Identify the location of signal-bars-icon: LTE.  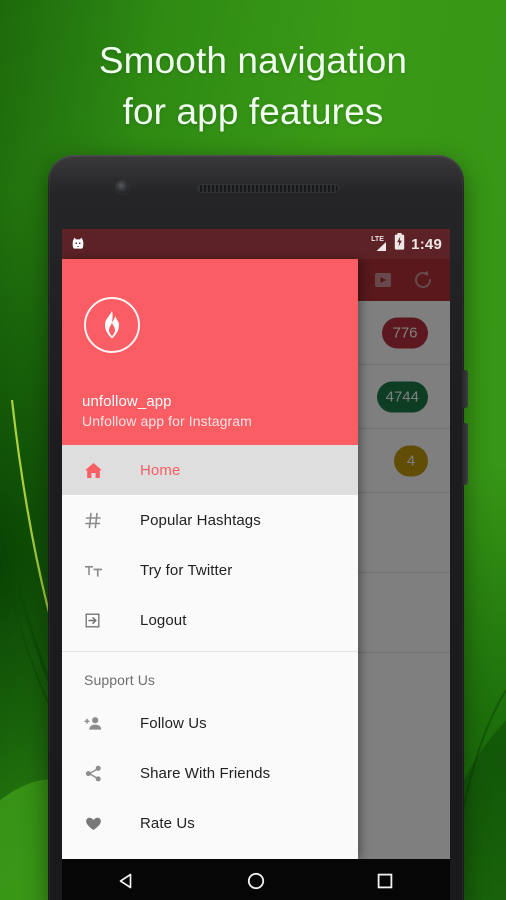
(379, 244).